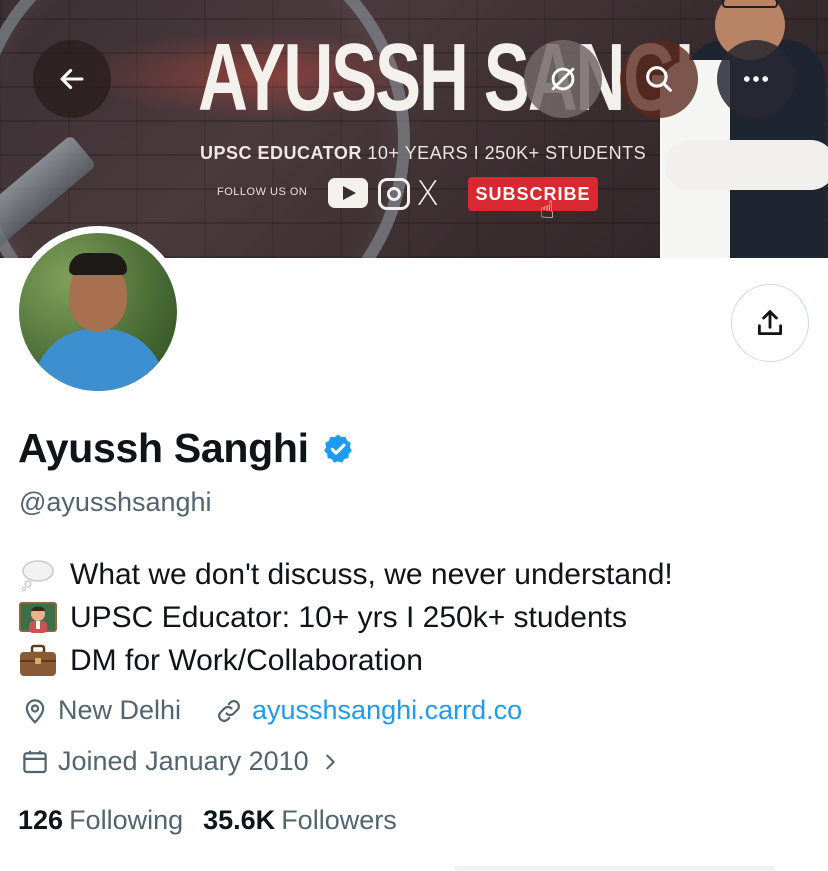 The image size is (828, 871). Describe the element at coordinates (246, 660) in the screenshot. I see `bio-text: DM for Work/Collaboration` at that location.